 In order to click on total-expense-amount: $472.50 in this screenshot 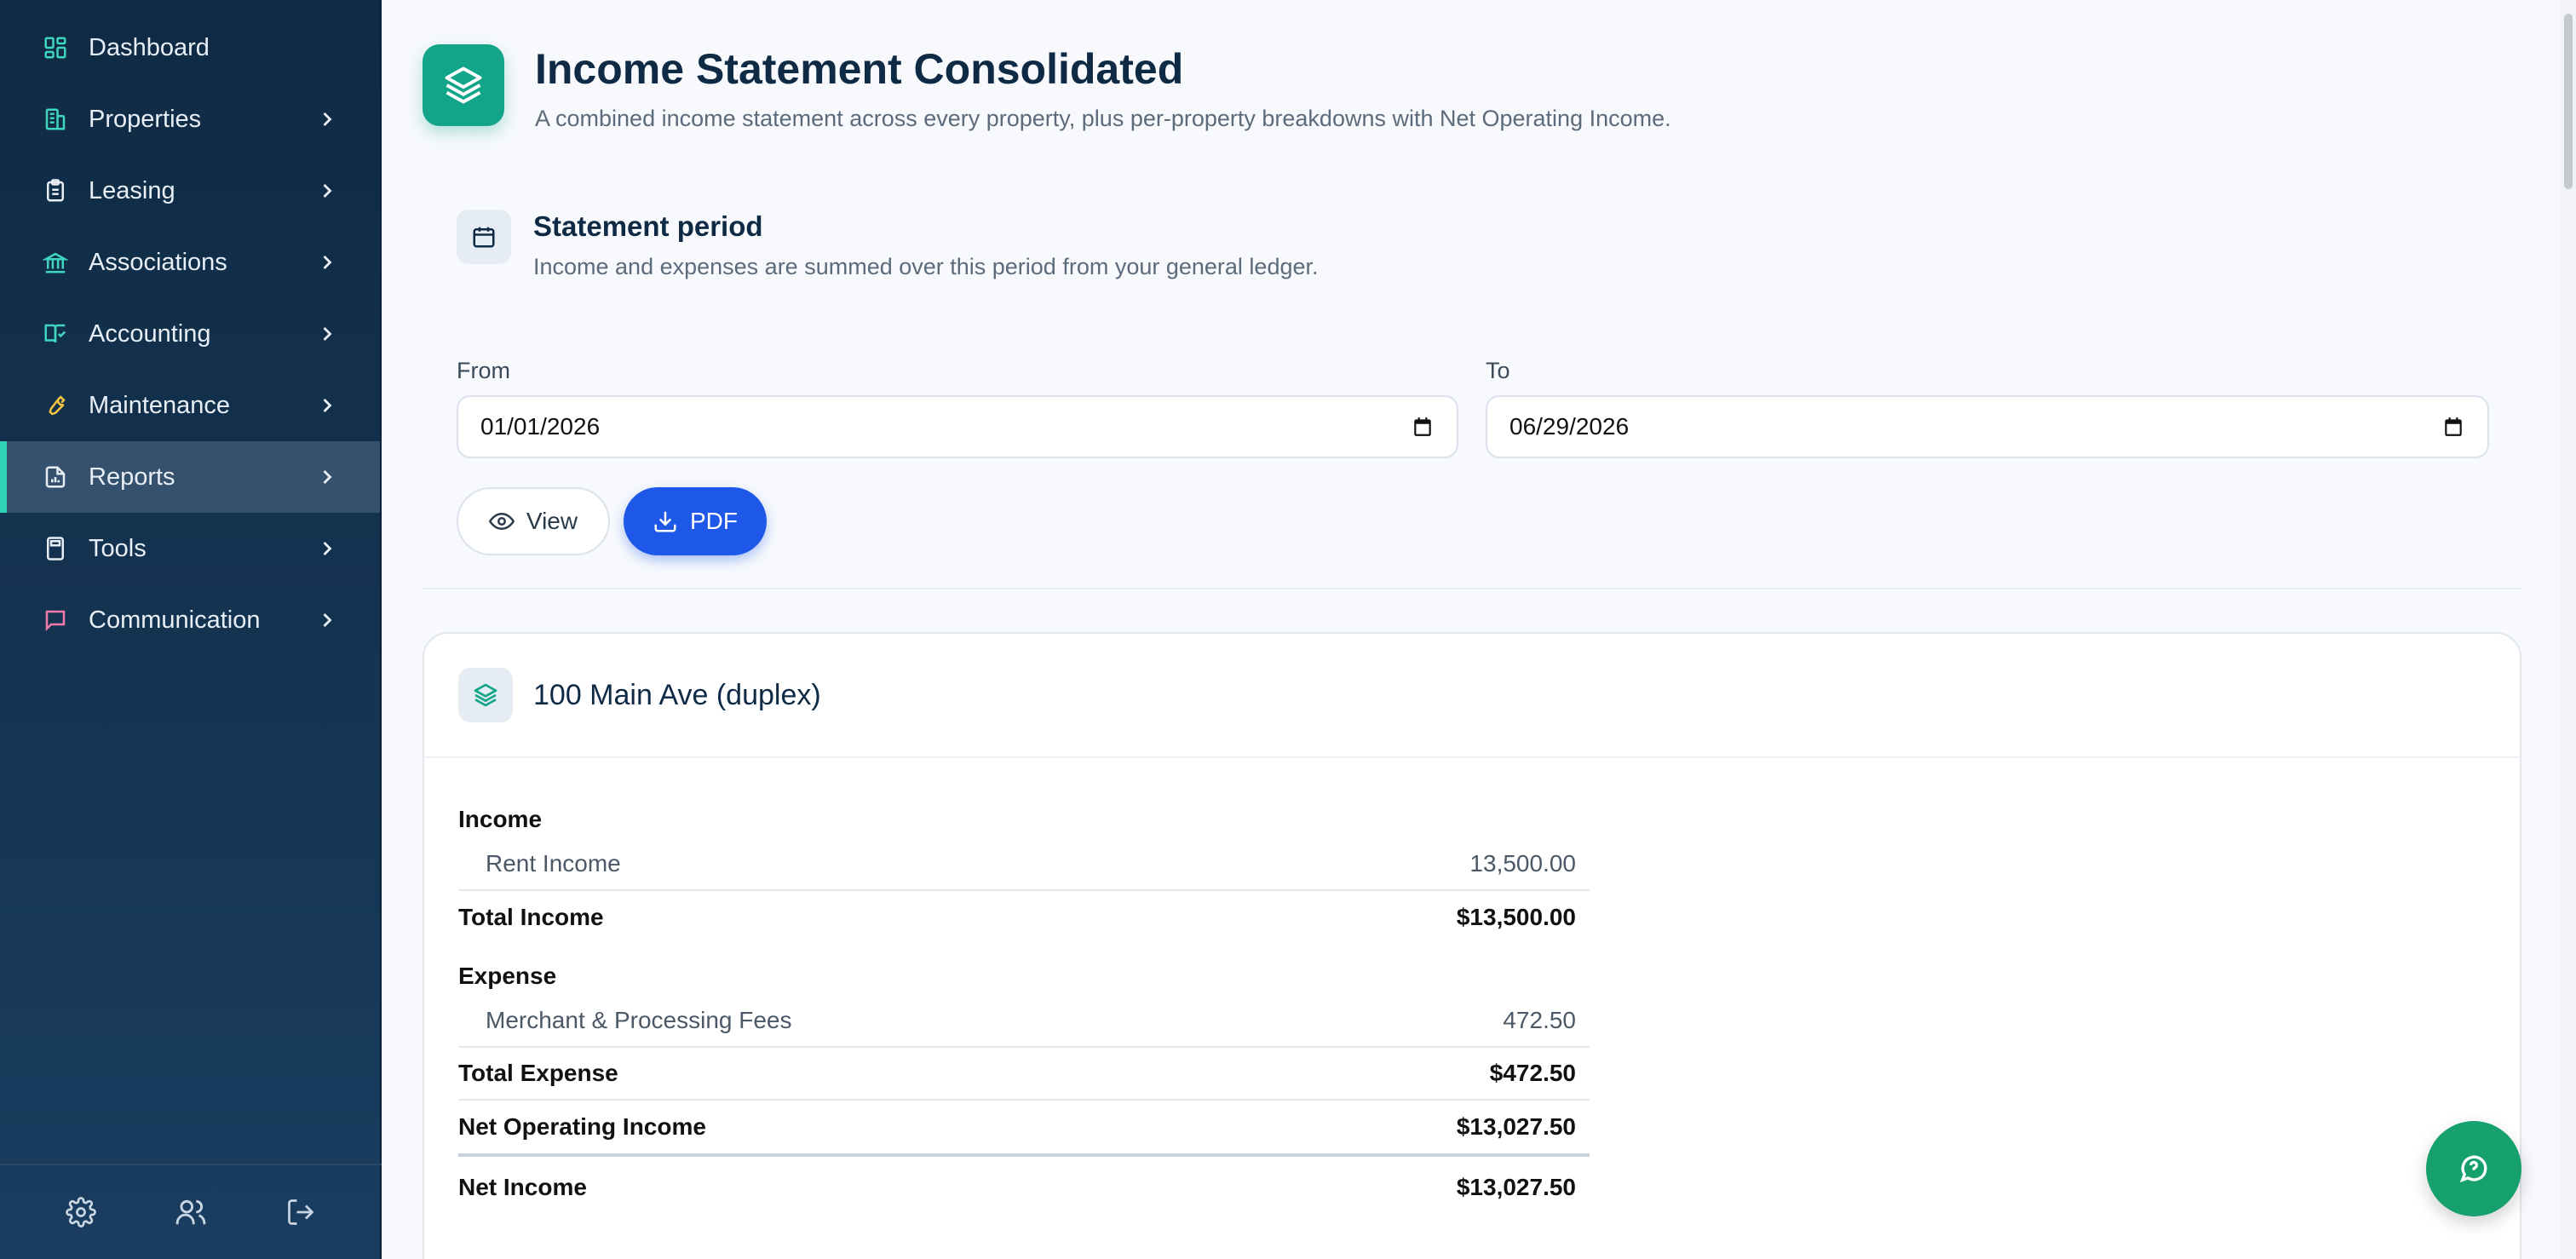, I will do `click(1533, 1073)`.